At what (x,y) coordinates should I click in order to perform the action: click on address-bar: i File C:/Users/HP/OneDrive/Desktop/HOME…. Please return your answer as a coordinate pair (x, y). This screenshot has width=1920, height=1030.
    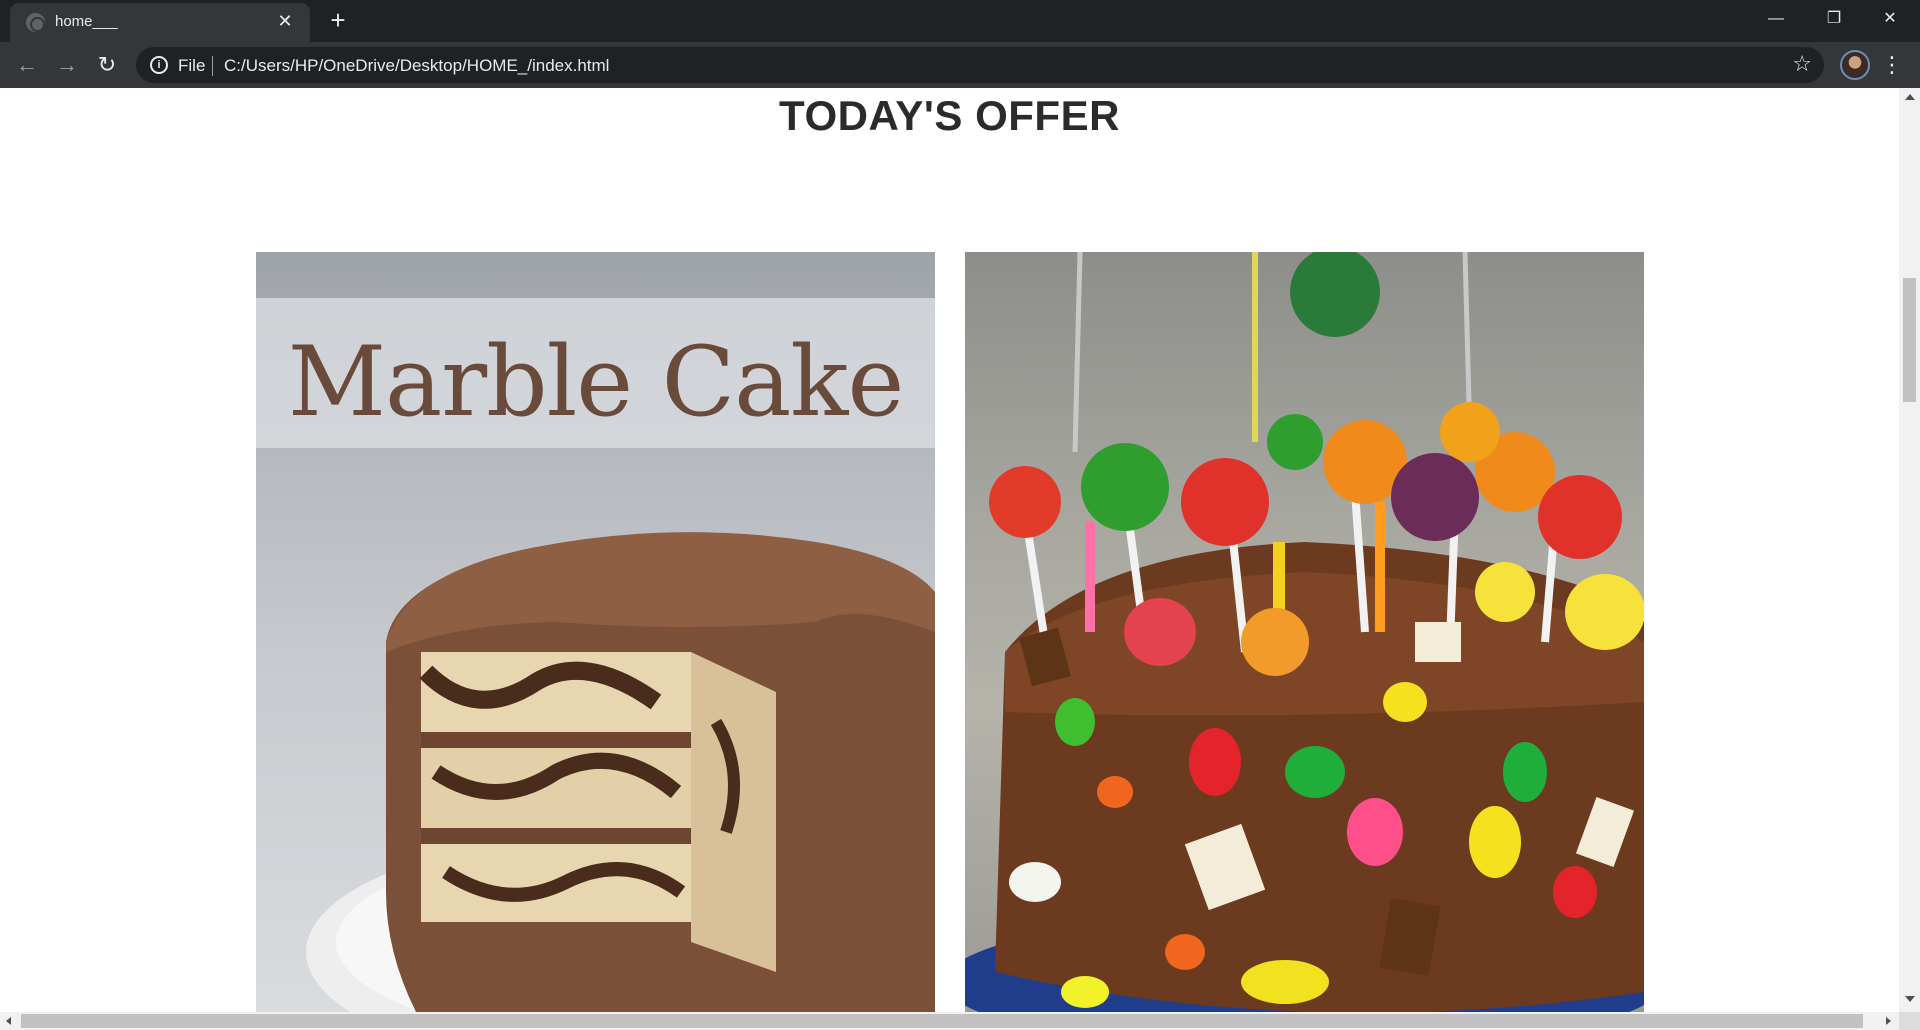
    Looking at the image, I should click on (980, 65).